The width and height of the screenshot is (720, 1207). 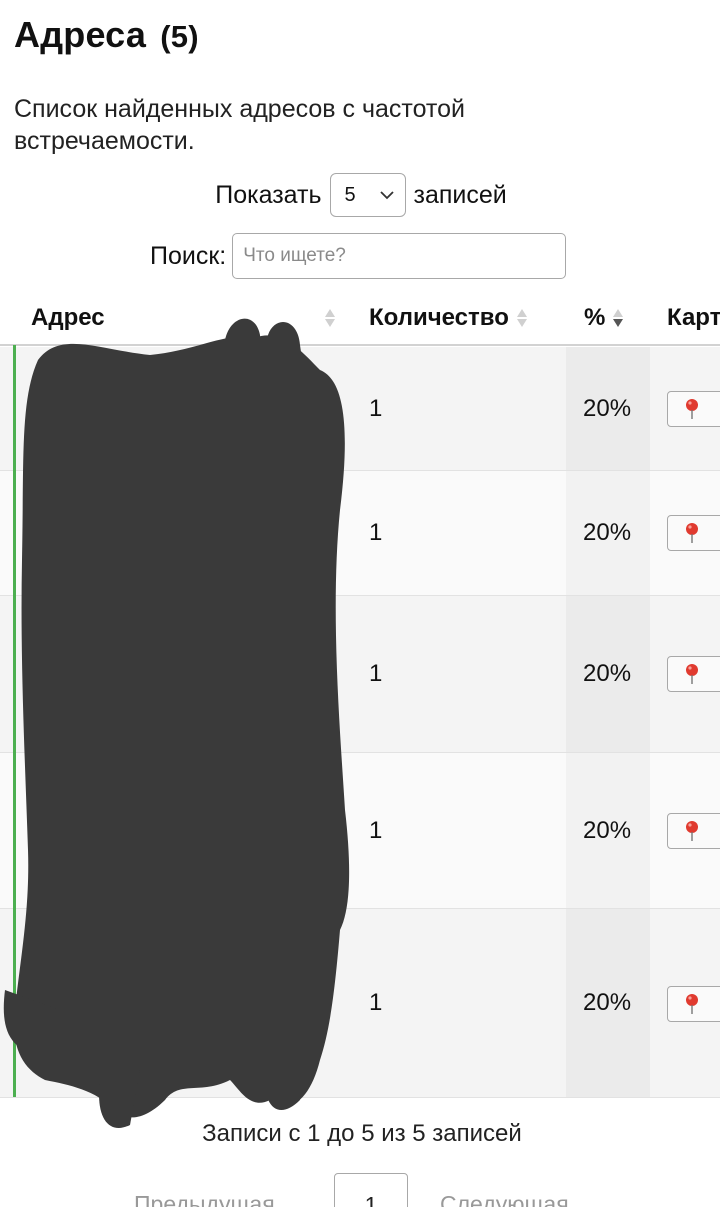 I want to click on length-menu: Показать 5 записей, so click(x=360, y=195).